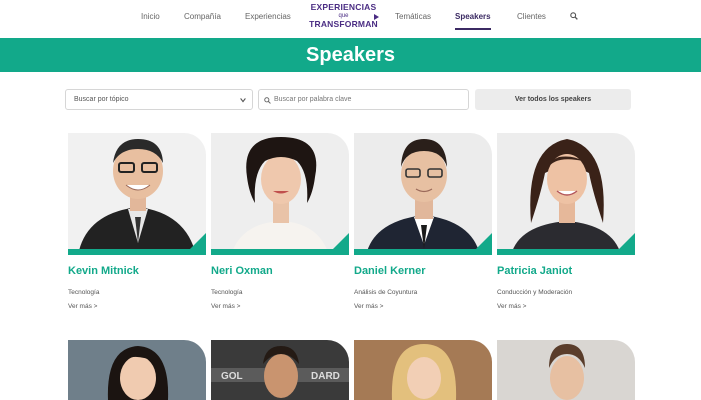 The image size is (701, 400). Describe the element at coordinates (150, 16) in the screenshot. I see `nav-item-inicio: Inicio` at that location.